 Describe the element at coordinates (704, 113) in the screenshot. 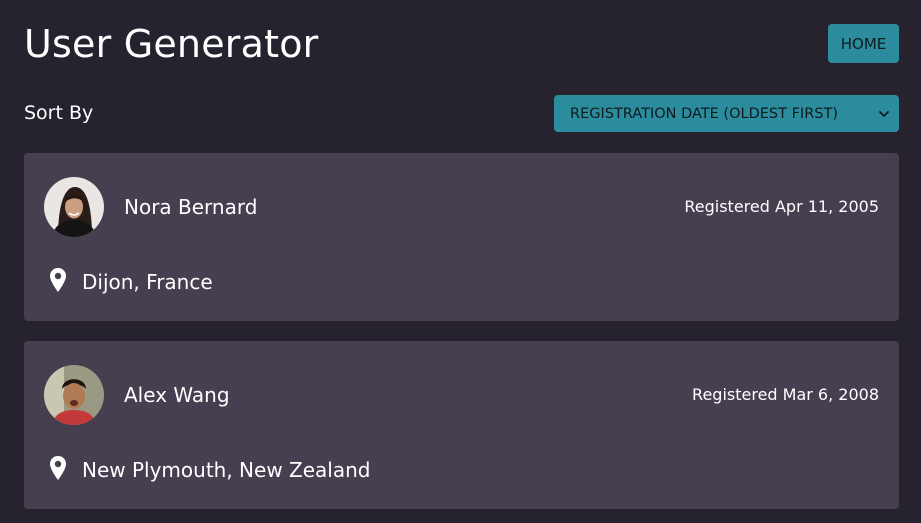

I see `sort-select-value: REGISTRATION DATE (OLDEST FIRST)` at that location.